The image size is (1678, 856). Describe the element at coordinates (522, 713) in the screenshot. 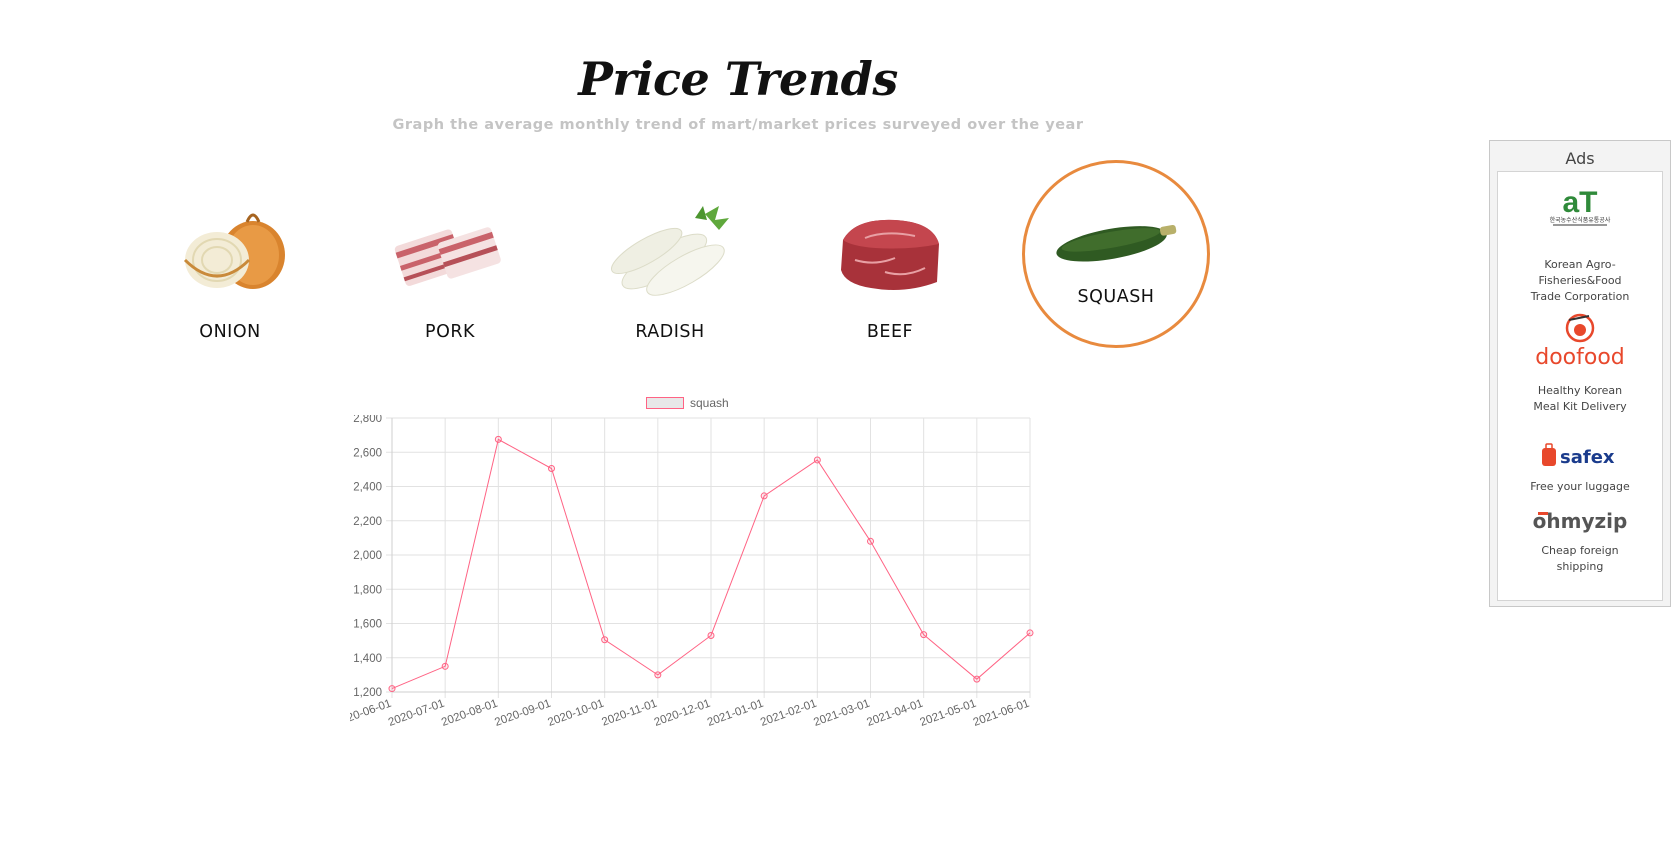

I see `x-tick-label: 2020-09-01` at that location.